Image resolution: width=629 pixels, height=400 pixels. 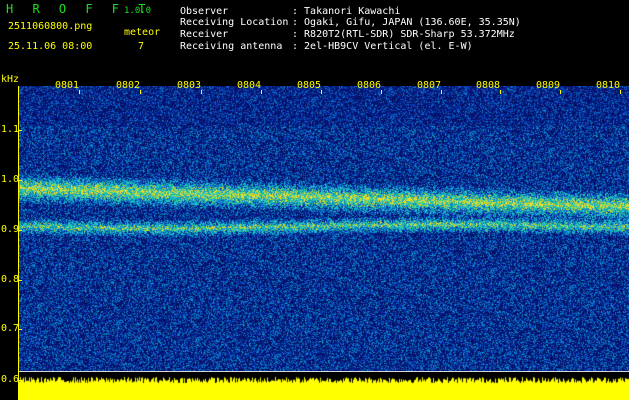 I want to click on meteor-count: 7, so click(x=141, y=46).